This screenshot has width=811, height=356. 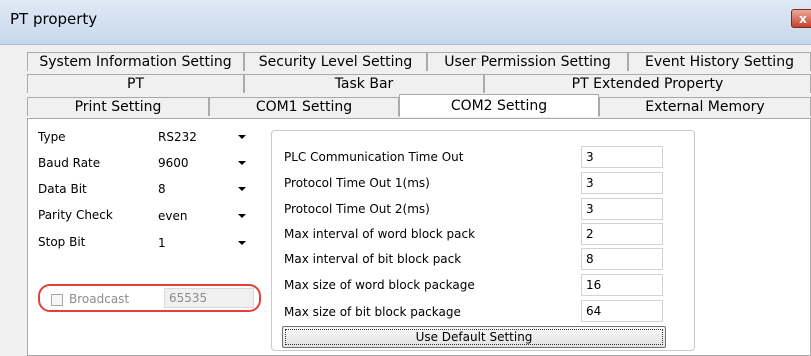 What do you see at coordinates (405, 22) in the screenshot?
I see `title-bar: PT property x` at bounding box center [405, 22].